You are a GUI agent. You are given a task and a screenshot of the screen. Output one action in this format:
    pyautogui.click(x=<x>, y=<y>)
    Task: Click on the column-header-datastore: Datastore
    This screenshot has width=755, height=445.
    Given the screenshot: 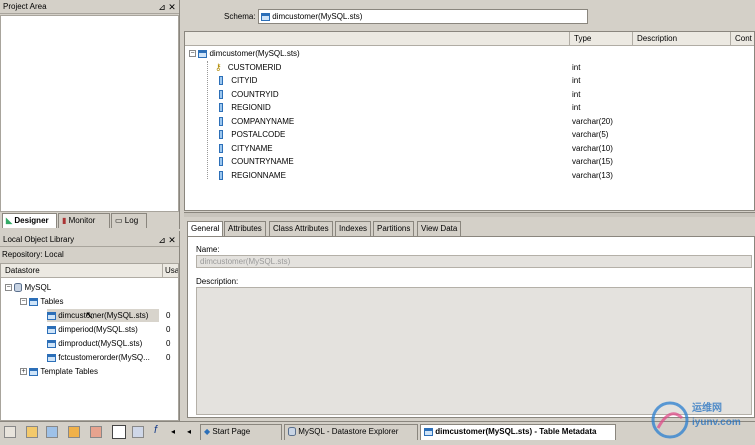 What is the action you would take?
    pyautogui.click(x=82, y=271)
    